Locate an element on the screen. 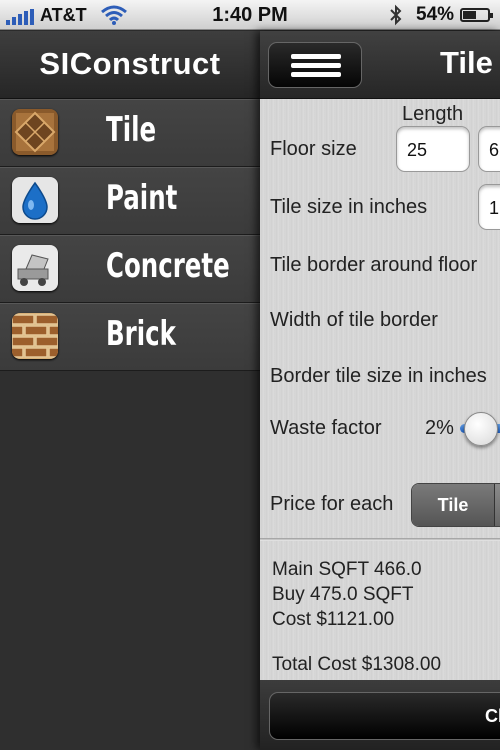  sidebar-item-brick: Brick is located at coordinates (130, 337).